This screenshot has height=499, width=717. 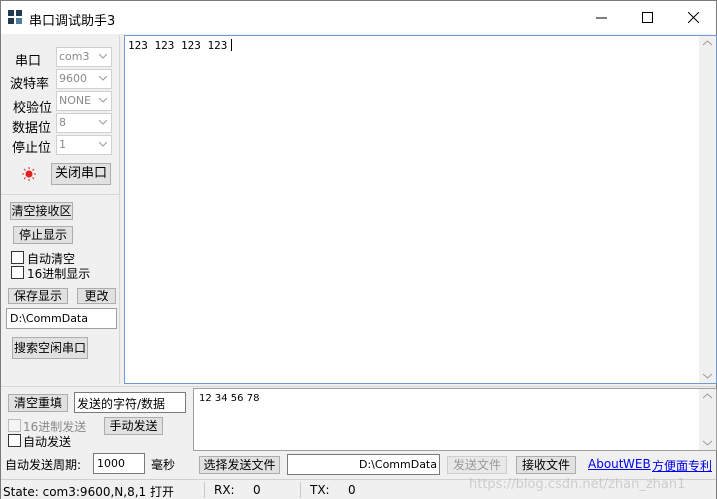 I want to click on send-scrollbar, so click(x=707, y=419).